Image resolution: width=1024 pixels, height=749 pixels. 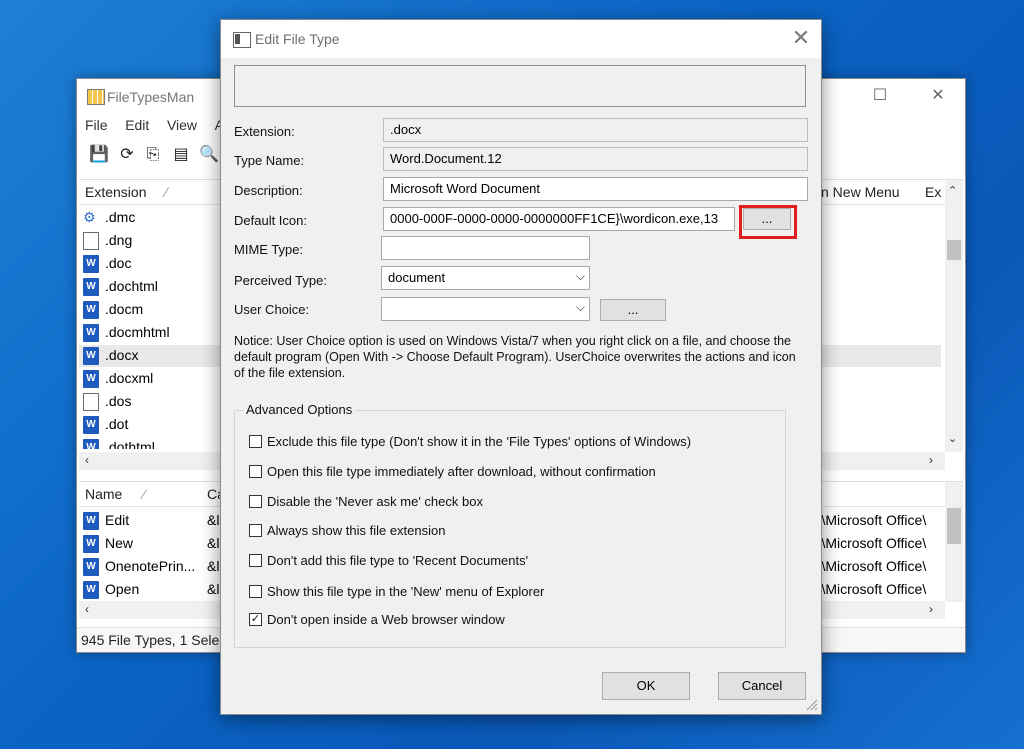 What do you see at coordinates (156, 640) in the screenshot?
I see `status-text: 945 File Types, 1 Select` at bounding box center [156, 640].